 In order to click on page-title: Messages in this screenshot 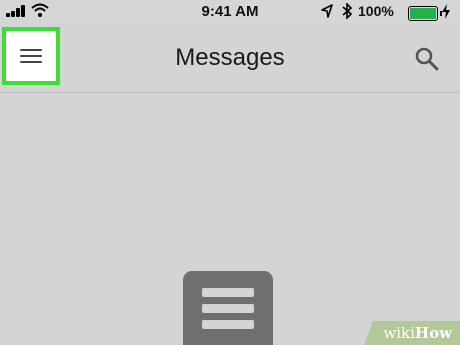, I will do `click(230, 57)`.